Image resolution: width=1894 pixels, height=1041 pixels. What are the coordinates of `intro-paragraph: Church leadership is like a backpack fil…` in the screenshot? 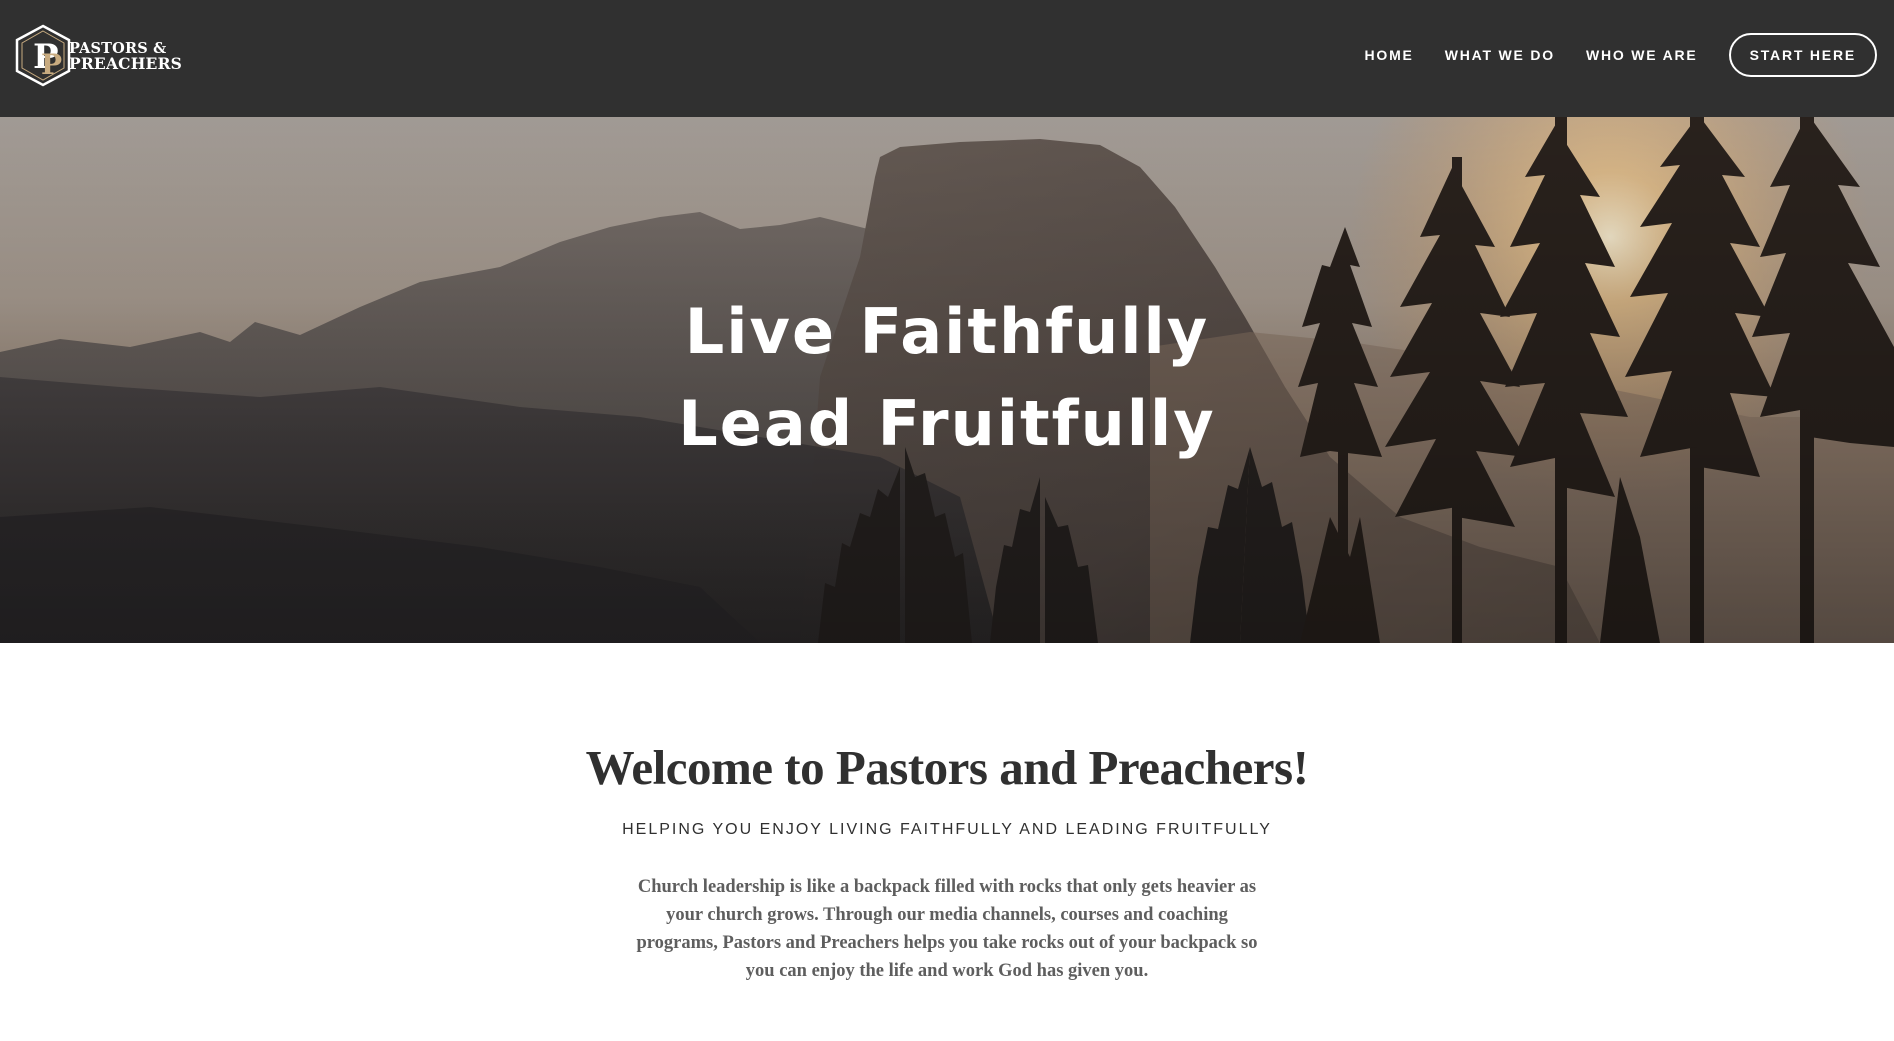 It's located at (947, 929).